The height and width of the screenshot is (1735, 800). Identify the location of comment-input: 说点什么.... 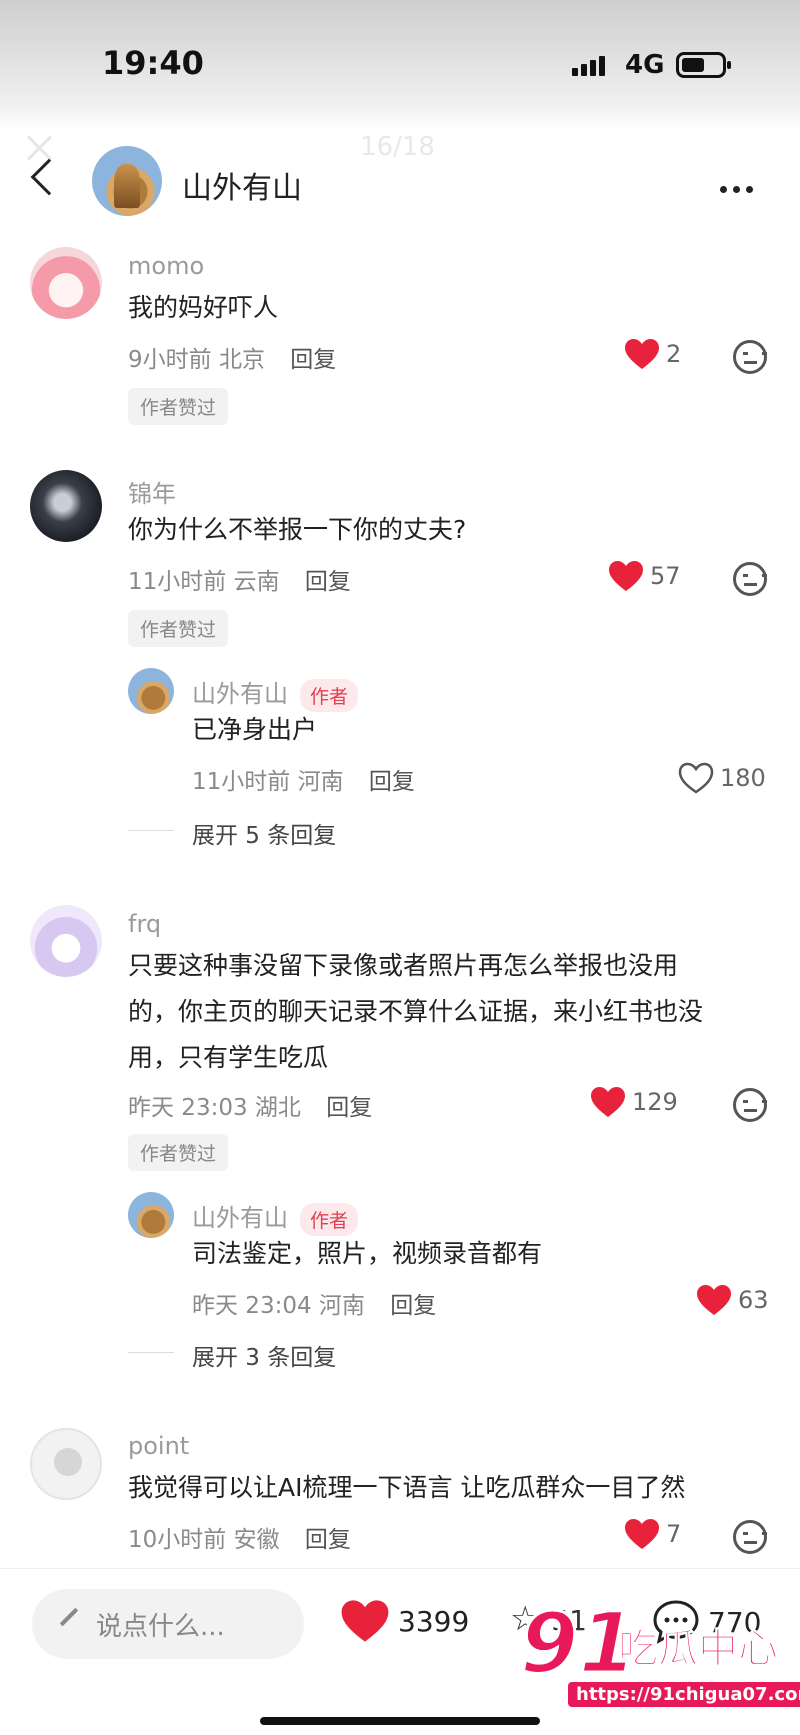
(168, 1624).